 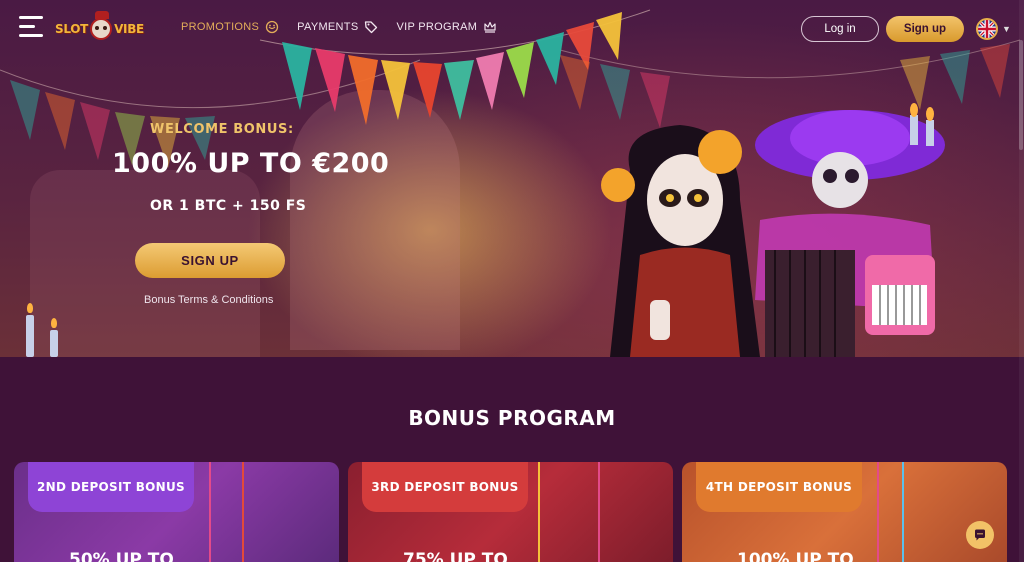 What do you see at coordinates (779, 487) in the screenshot?
I see `bonus-card-tag: 4TH DEPOSIT BONUS` at bounding box center [779, 487].